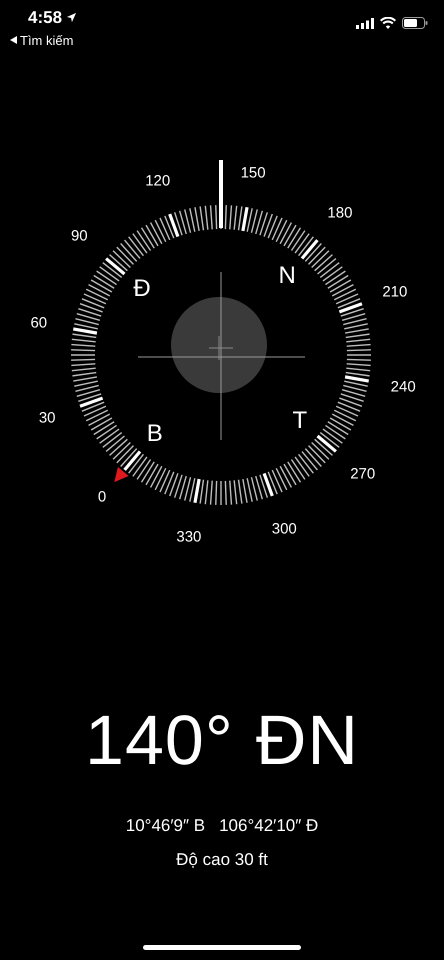 This screenshot has height=960, width=444. What do you see at coordinates (268, 826) in the screenshot?
I see `coordinate-text: 106°42′10″ Đ` at bounding box center [268, 826].